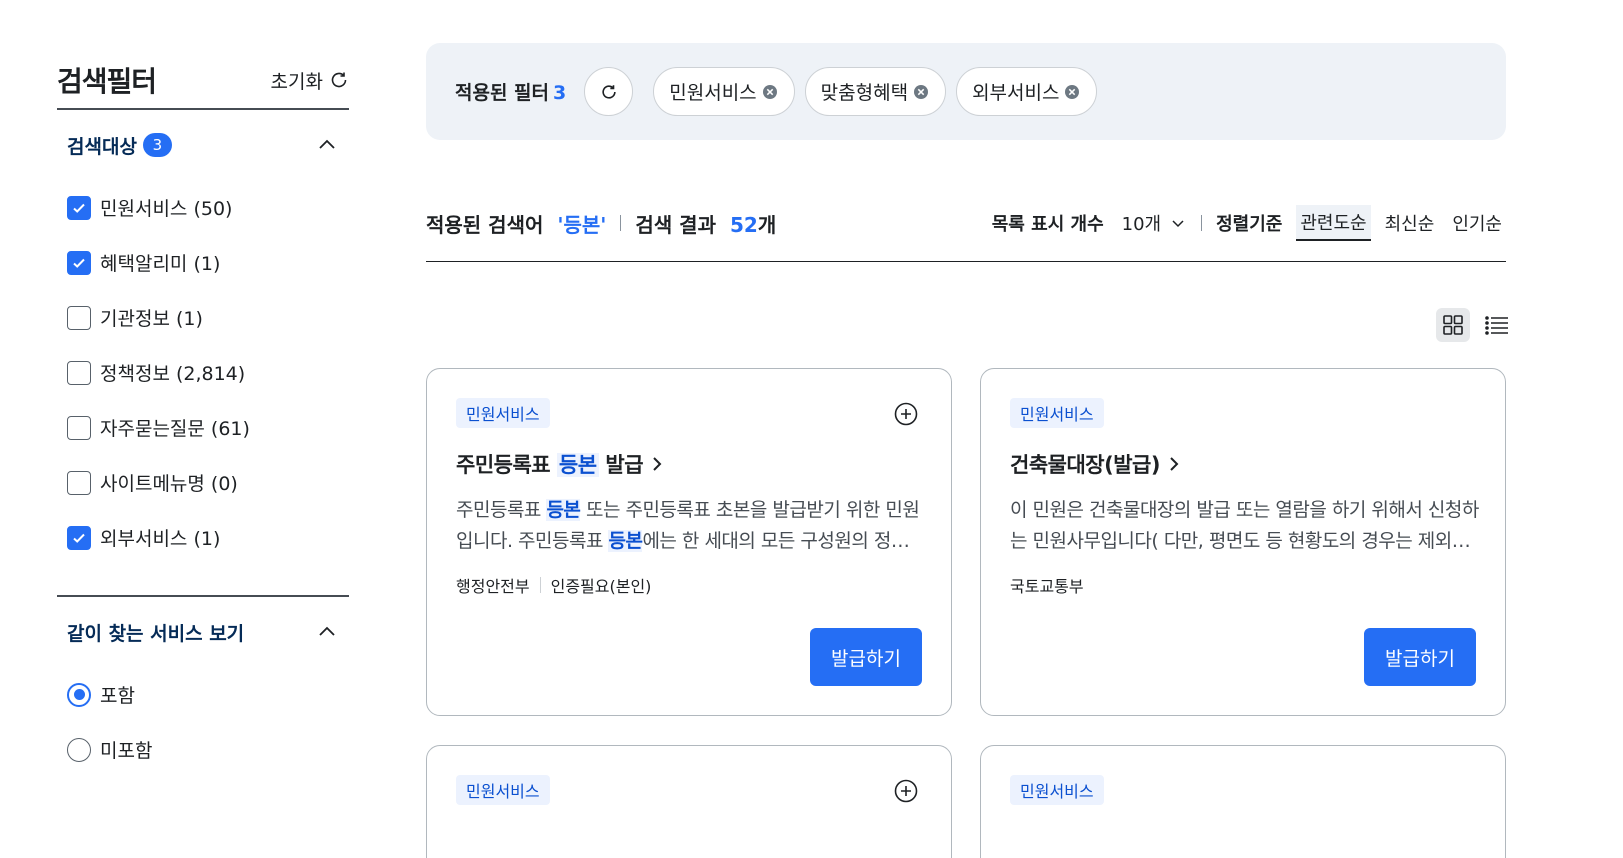 The width and height of the screenshot is (1623, 858). What do you see at coordinates (675, 224) in the screenshot?
I see `result-label: 검색 결과` at bounding box center [675, 224].